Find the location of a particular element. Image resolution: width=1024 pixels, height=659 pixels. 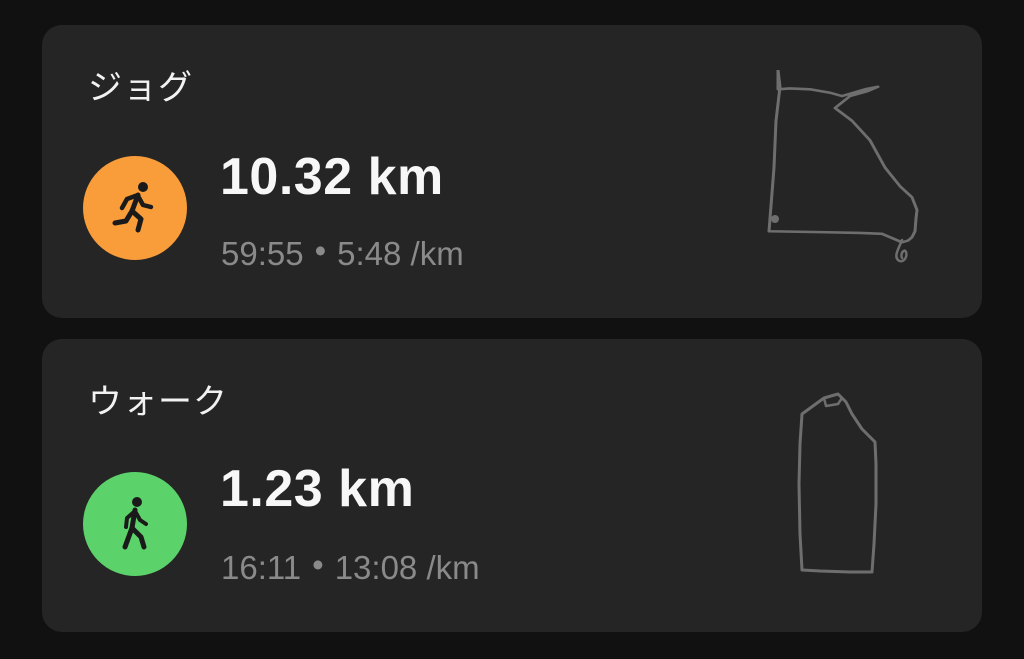

workout-stats: 16:11 • 13:08 /km is located at coordinates (350, 566).